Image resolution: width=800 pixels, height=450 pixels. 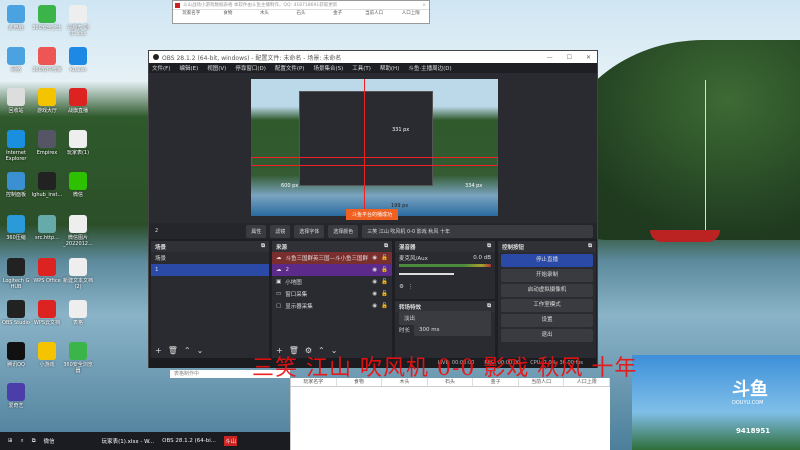 I want to click on desktop-icon: 360安全浏览器, so click(x=78, y=358).